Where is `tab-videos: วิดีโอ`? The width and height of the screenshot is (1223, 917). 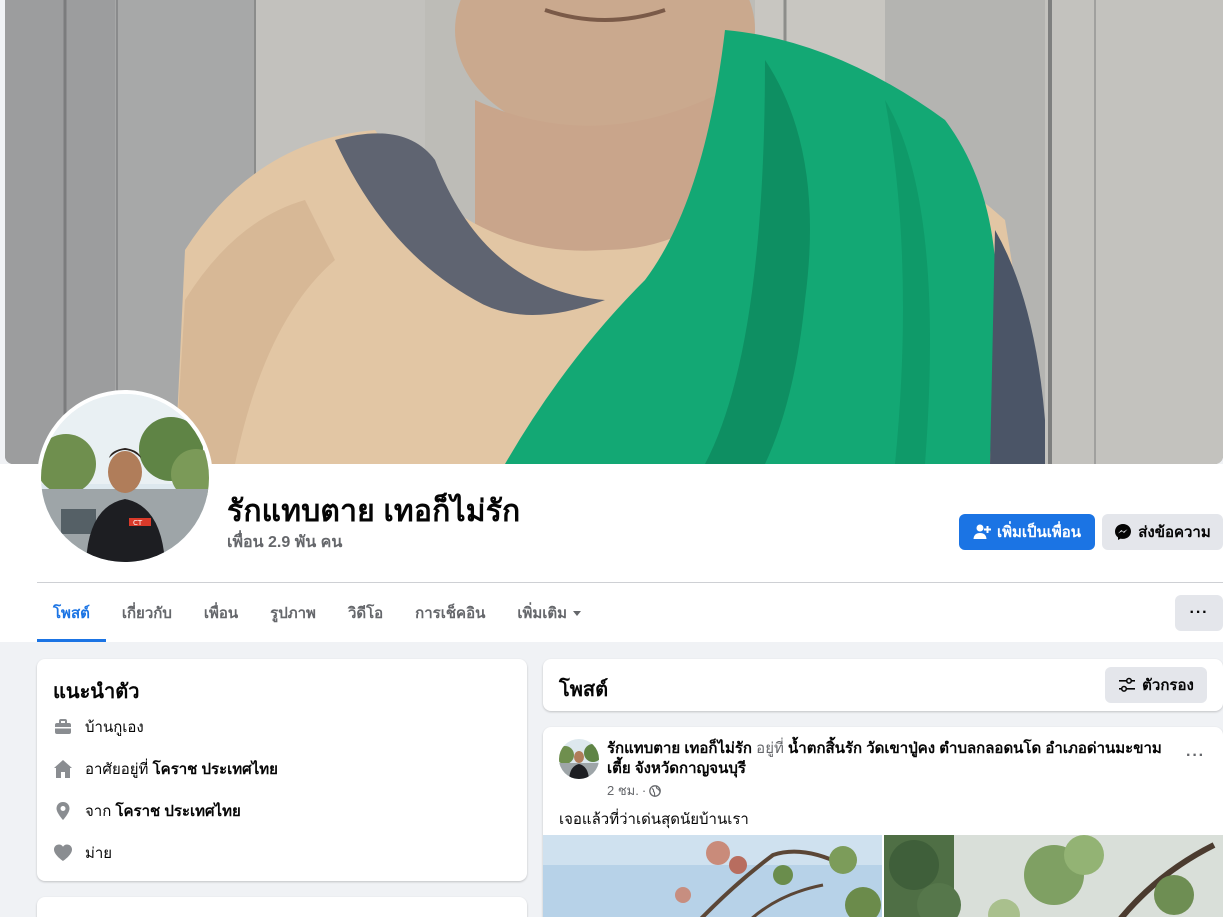 tab-videos: วิดีโอ is located at coordinates (365, 613).